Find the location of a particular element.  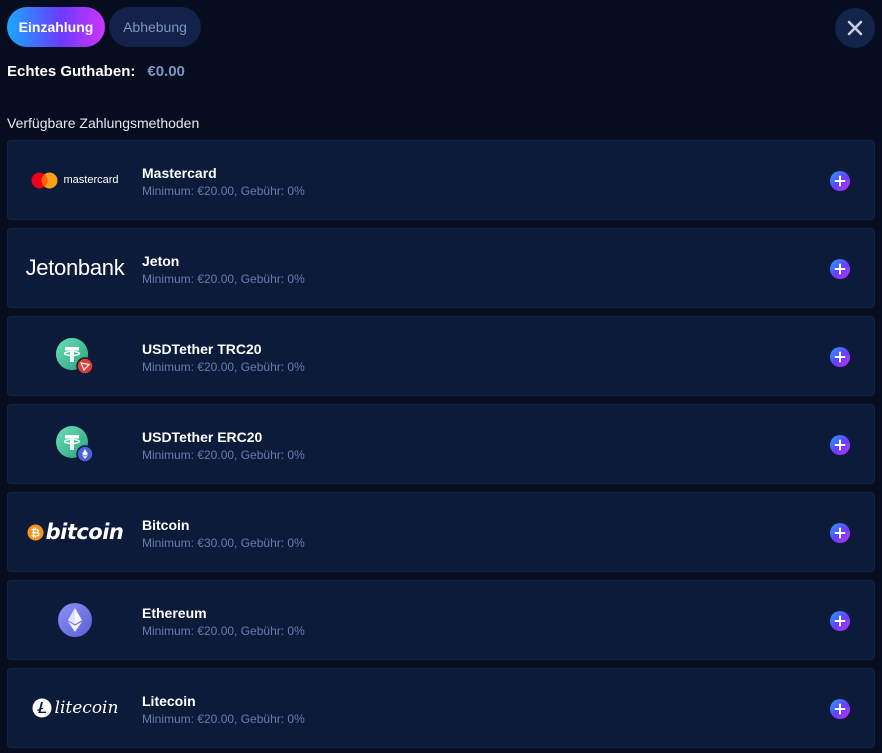

method-ethereum: Ethereum Minimum: €20.00, Gebühr: 0% is located at coordinates (441, 620).